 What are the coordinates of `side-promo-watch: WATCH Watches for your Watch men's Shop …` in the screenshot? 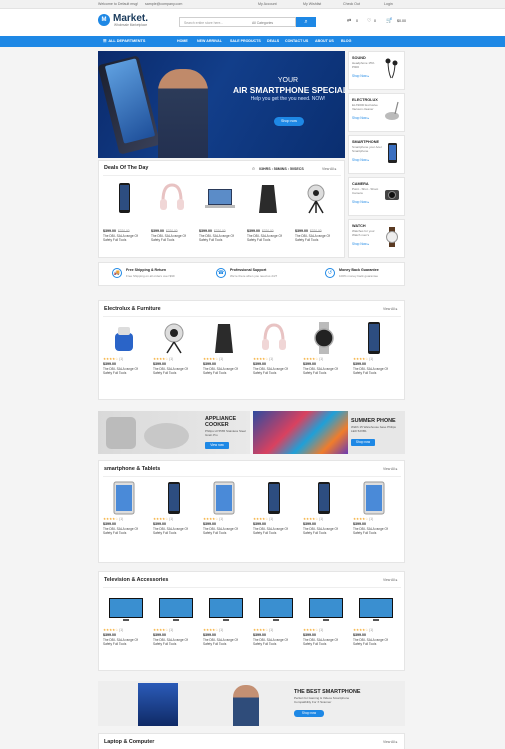 It's located at (376, 238).